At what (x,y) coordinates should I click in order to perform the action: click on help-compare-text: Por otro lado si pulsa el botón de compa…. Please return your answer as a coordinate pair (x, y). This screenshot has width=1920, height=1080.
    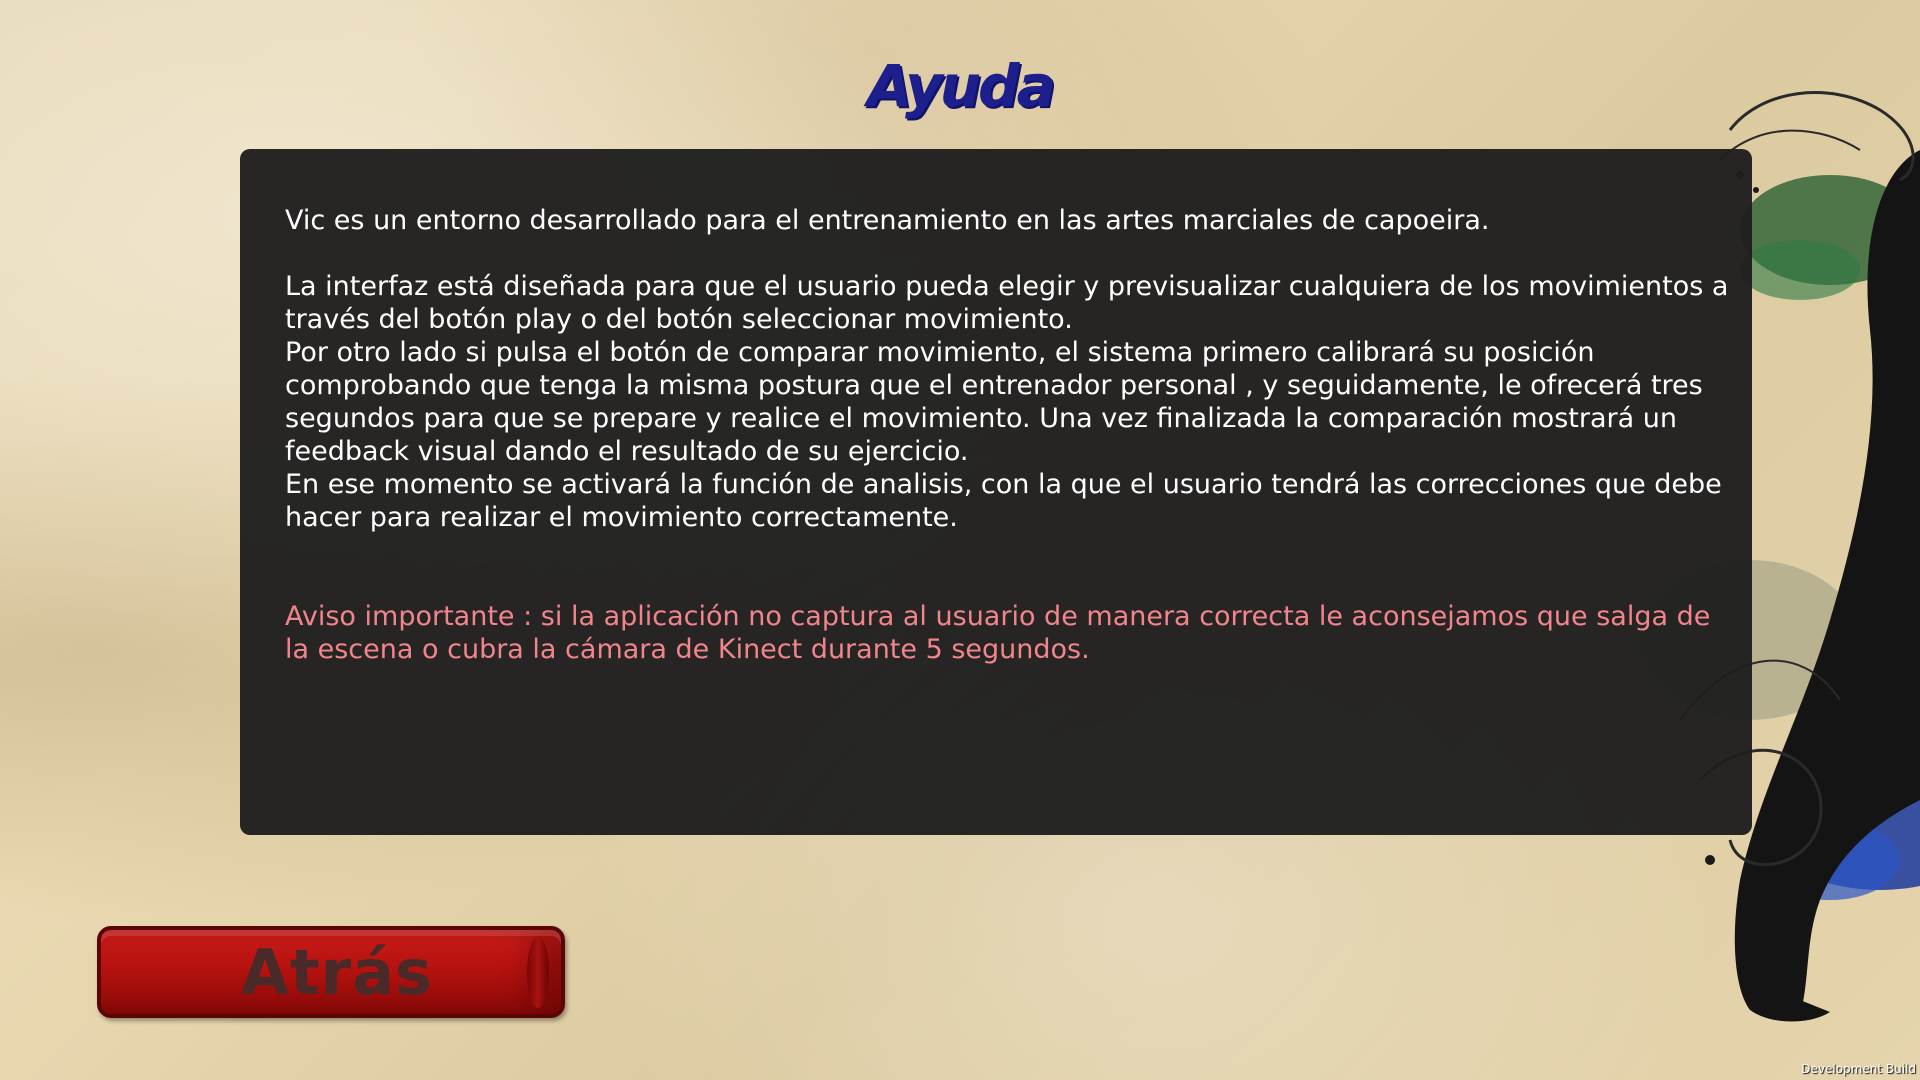
    Looking at the image, I should click on (994, 402).